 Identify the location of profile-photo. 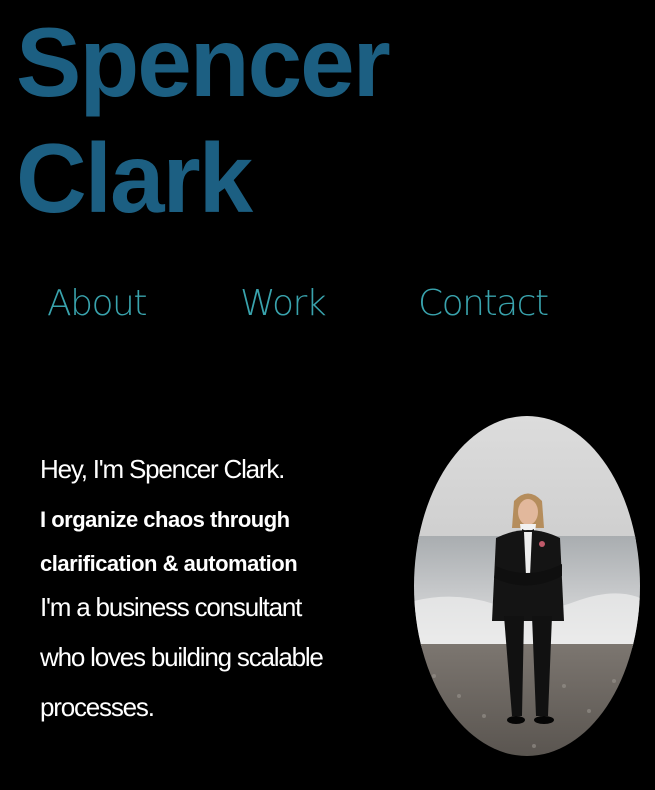
(527, 586).